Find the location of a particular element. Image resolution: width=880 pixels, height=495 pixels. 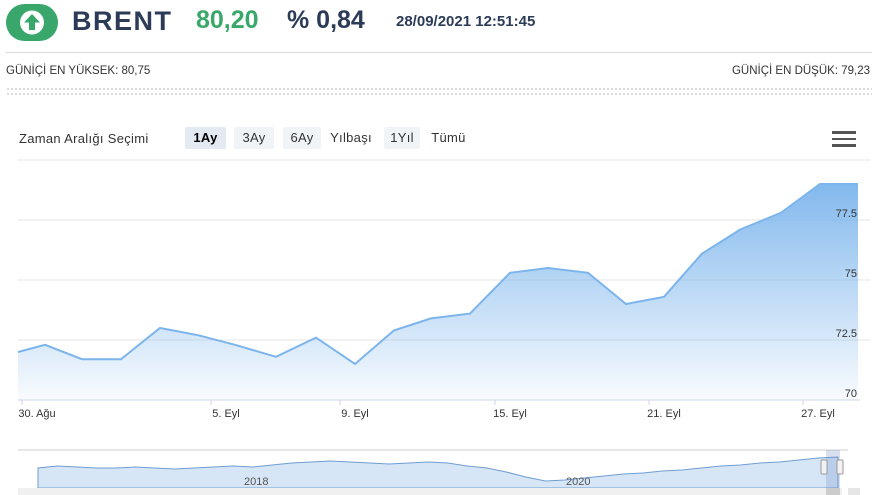

x-tick-label: 15. Eyl is located at coordinates (510, 414).